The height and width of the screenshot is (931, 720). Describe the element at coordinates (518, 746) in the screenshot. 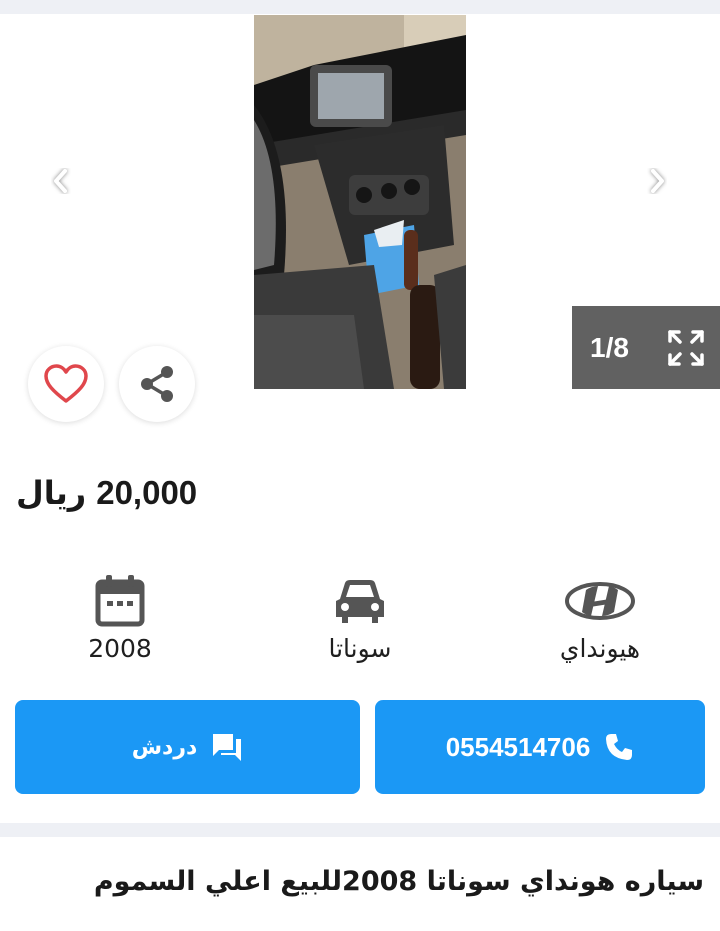

I see `phone-number: 0554514706` at that location.